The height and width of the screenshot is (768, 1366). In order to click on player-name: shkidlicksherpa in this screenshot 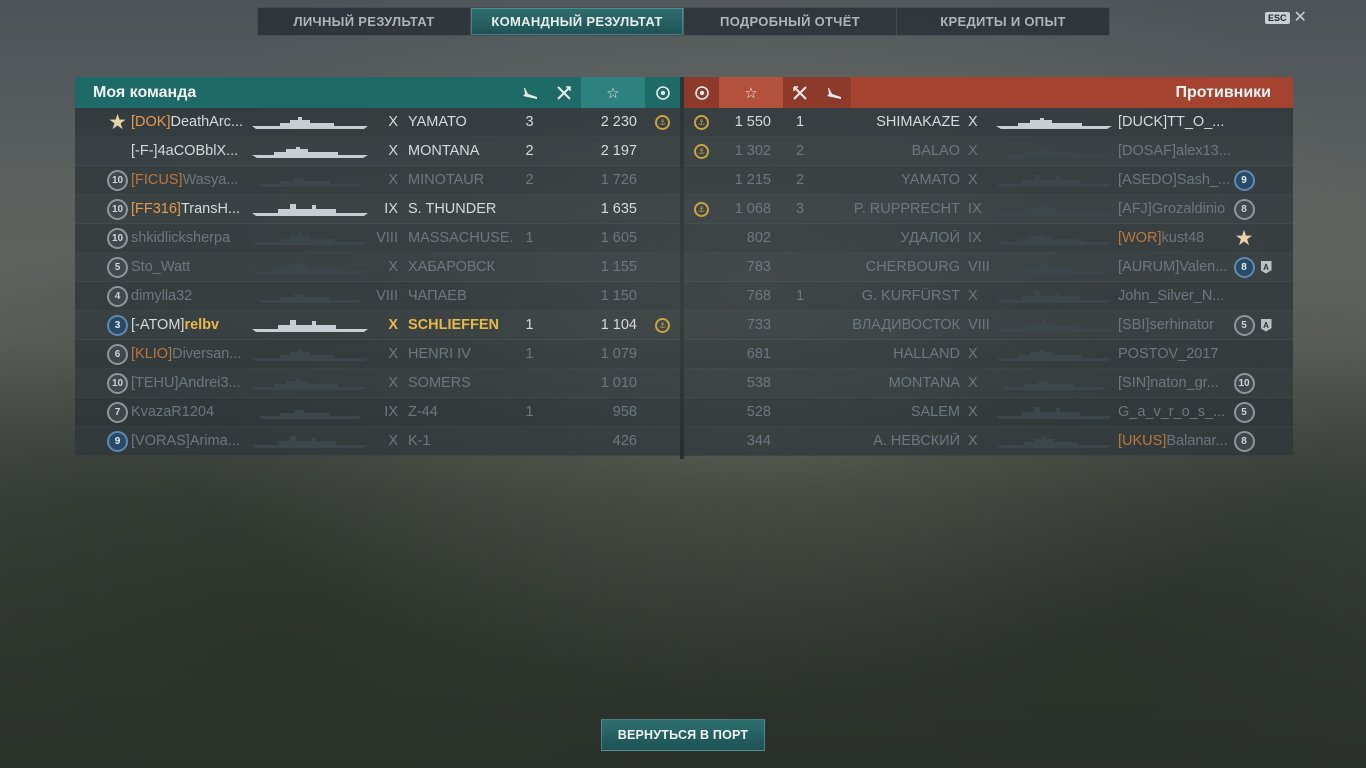, I will do `click(181, 238)`.